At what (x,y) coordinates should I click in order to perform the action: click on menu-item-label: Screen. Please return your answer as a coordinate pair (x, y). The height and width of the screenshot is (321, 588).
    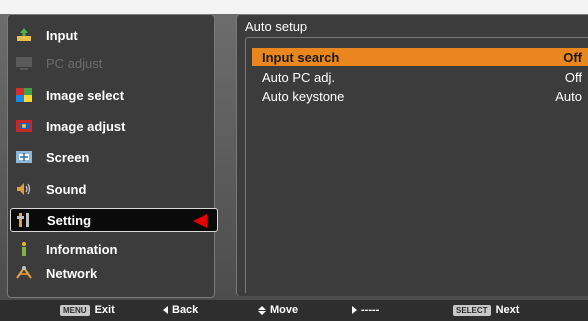
    Looking at the image, I should click on (68, 157).